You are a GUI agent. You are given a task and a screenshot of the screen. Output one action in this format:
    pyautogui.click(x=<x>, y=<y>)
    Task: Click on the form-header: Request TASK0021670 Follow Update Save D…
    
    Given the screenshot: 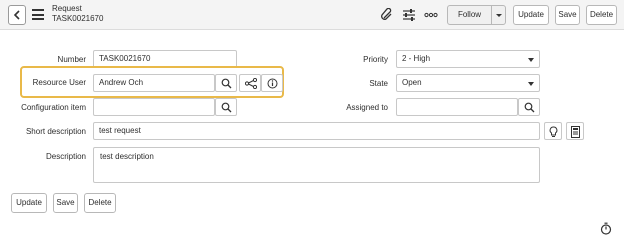 What is the action you would take?
    pyautogui.click(x=312, y=15)
    